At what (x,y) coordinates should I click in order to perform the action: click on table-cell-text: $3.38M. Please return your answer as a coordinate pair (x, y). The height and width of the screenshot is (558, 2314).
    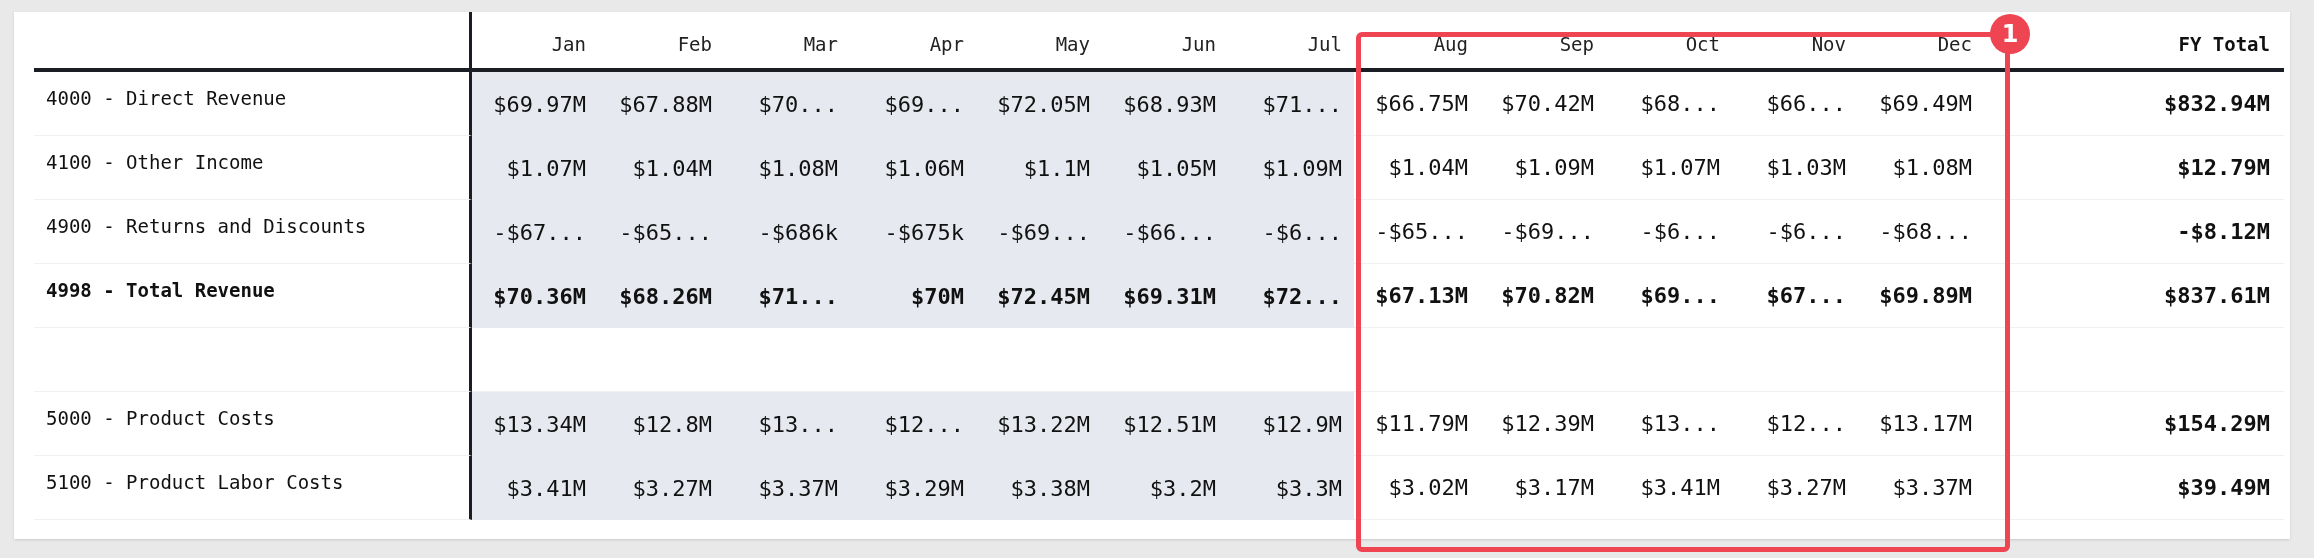
    Looking at the image, I should click on (1050, 488).